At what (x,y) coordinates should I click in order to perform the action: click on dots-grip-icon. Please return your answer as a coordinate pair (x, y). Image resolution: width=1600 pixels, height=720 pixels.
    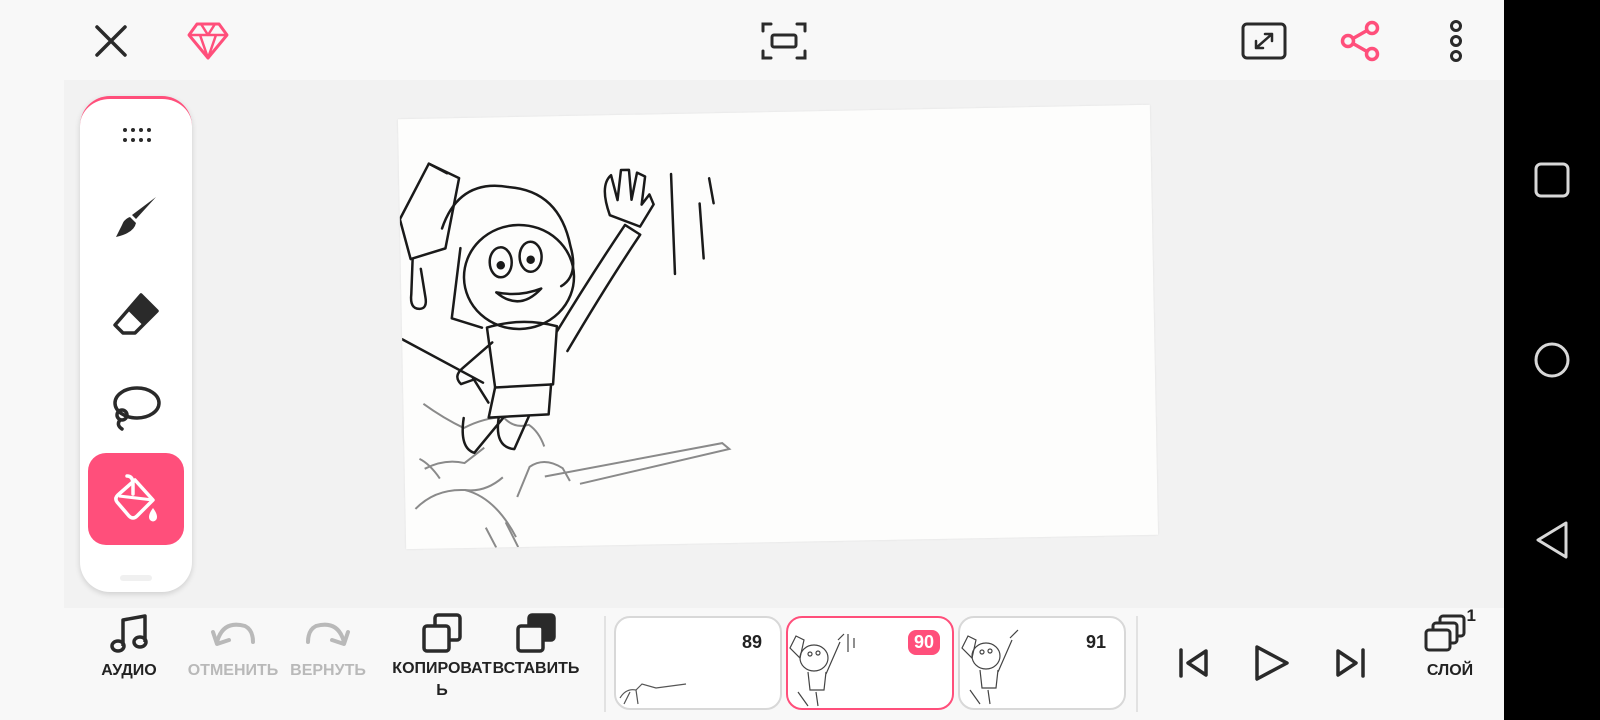
    Looking at the image, I should click on (137, 135).